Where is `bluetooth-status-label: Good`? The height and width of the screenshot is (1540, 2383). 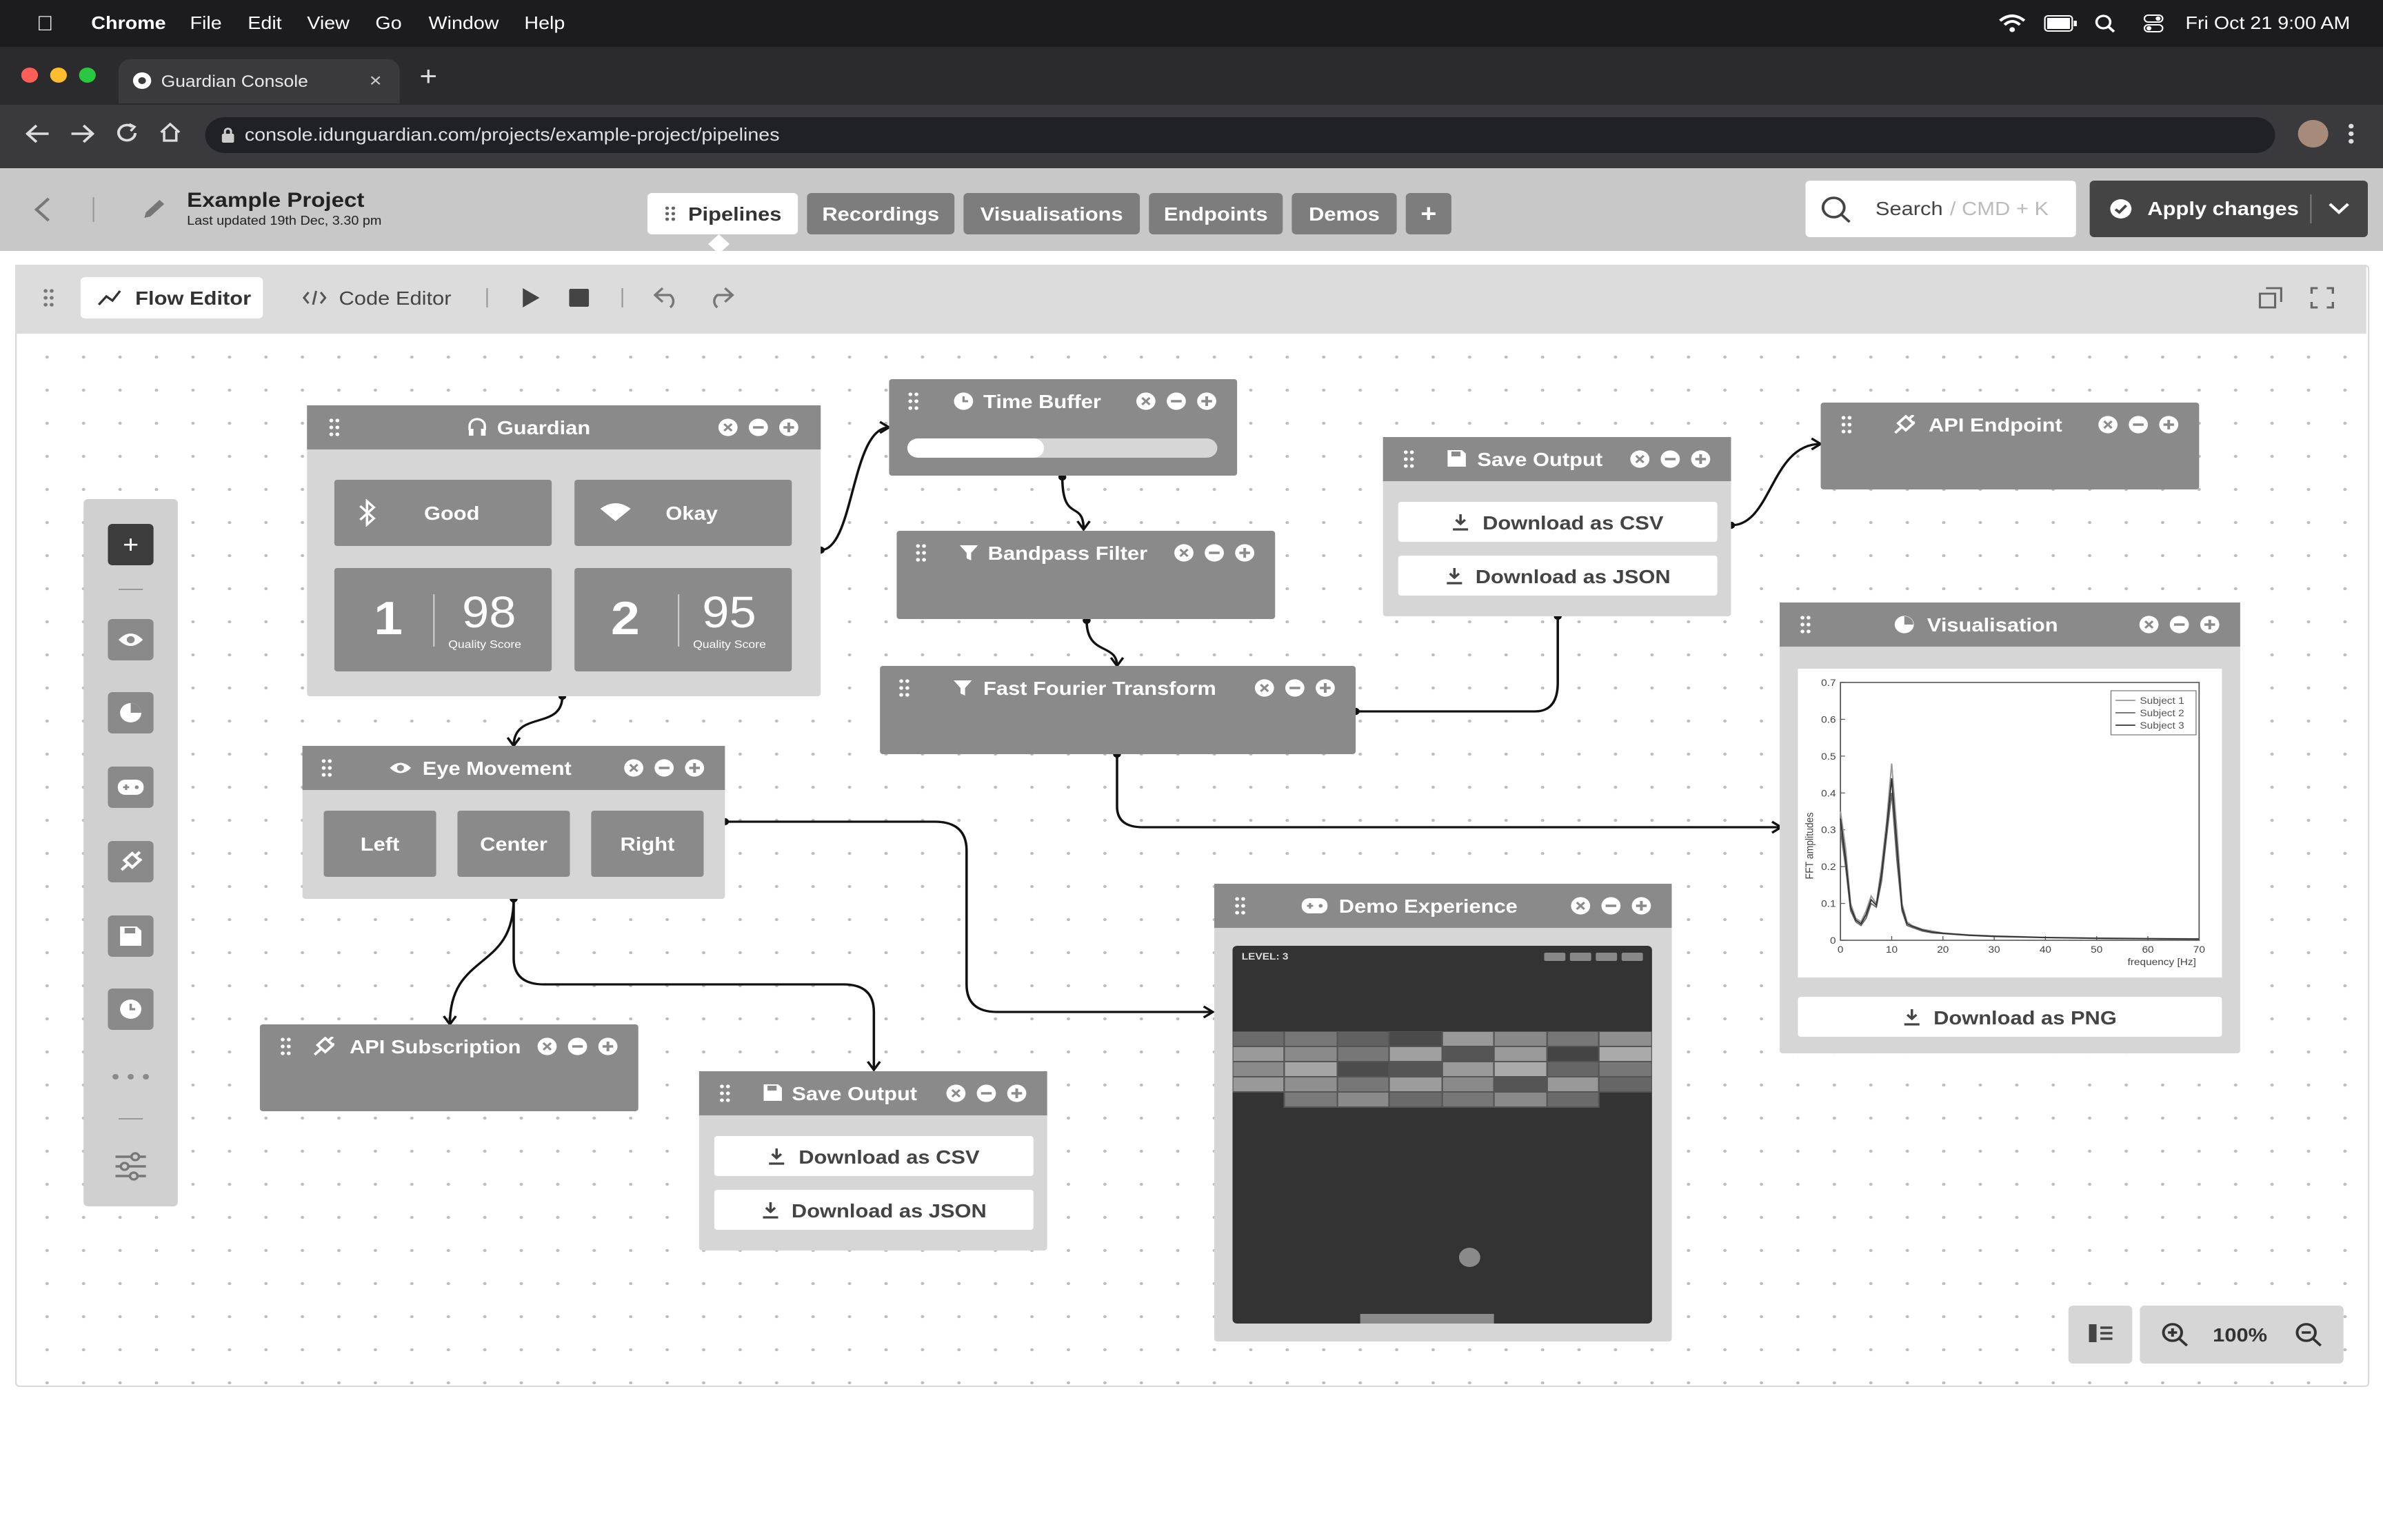 bluetooth-status-label: Good is located at coordinates (451, 513).